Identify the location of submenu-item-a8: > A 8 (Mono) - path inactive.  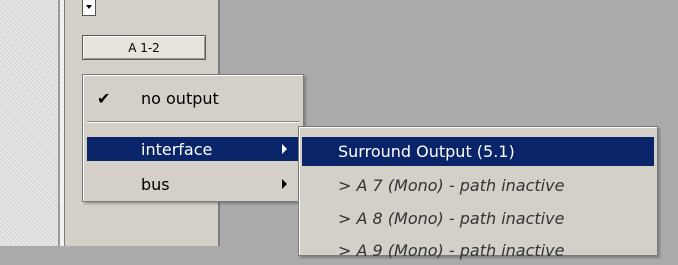
(478, 218).